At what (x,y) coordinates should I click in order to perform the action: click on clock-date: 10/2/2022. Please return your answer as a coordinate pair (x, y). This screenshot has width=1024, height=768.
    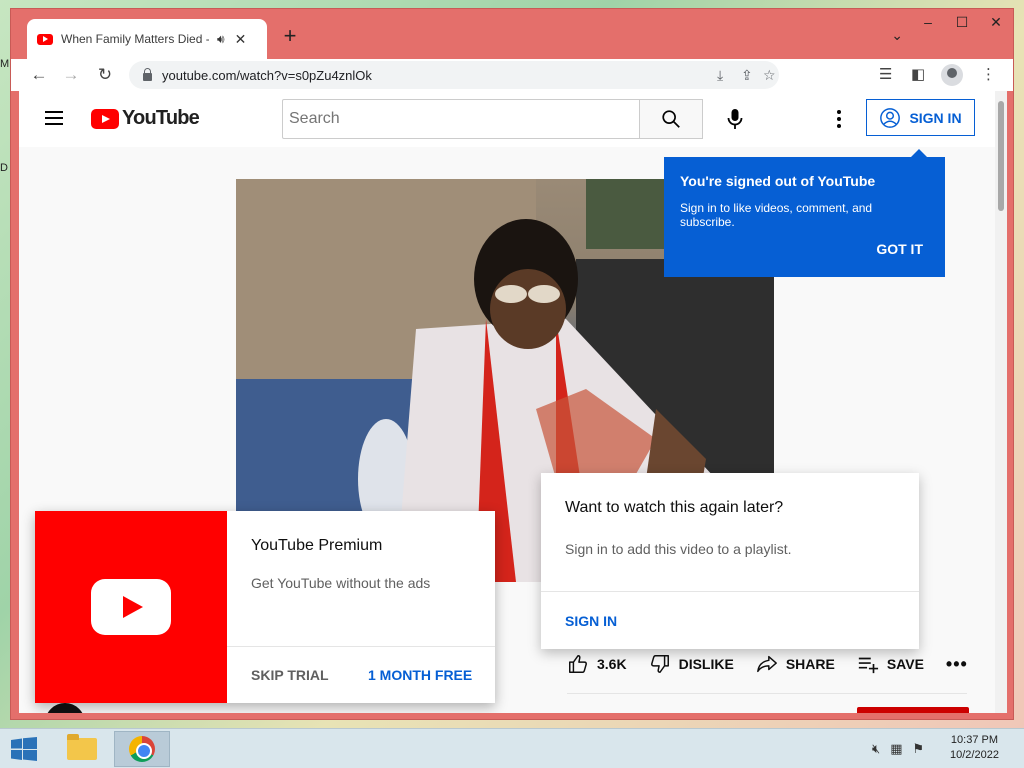
    Looking at the image, I should click on (974, 755).